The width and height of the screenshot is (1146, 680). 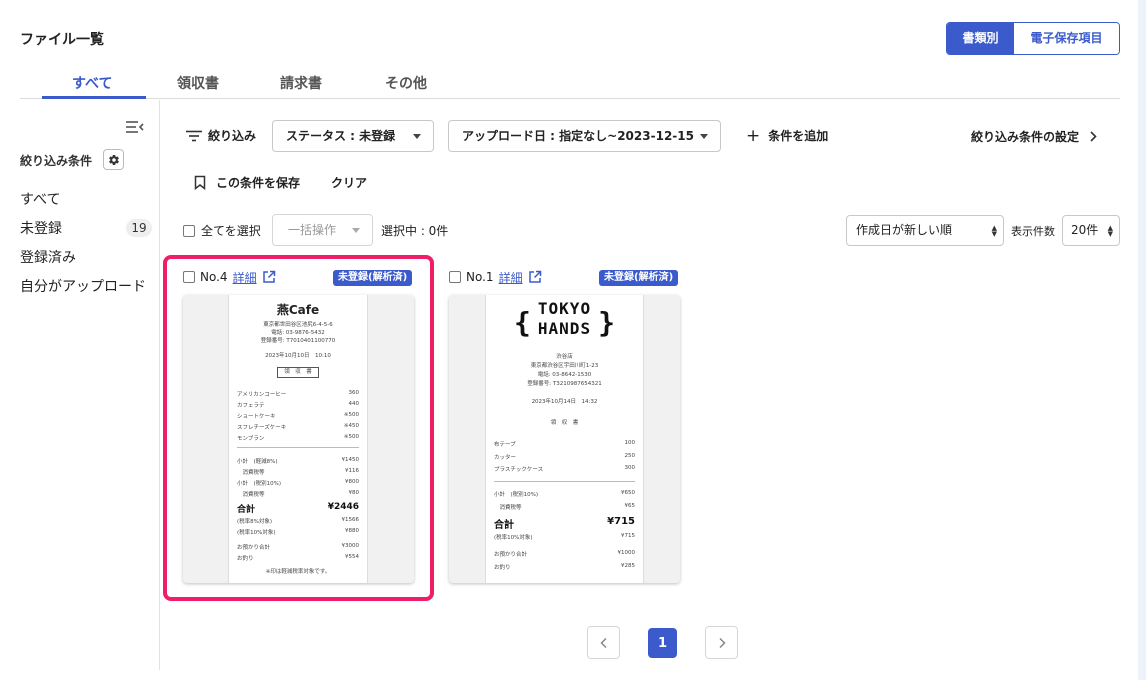 I want to click on receipt-subtotal-name: 小計 (税別10%), so click(x=259, y=484).